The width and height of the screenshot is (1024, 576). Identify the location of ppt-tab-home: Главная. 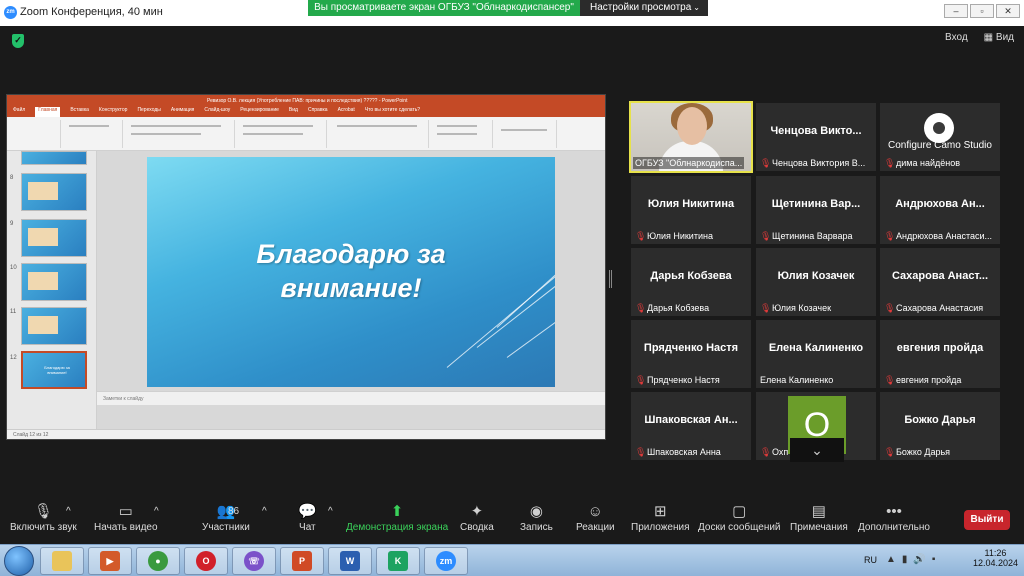
(48, 112).